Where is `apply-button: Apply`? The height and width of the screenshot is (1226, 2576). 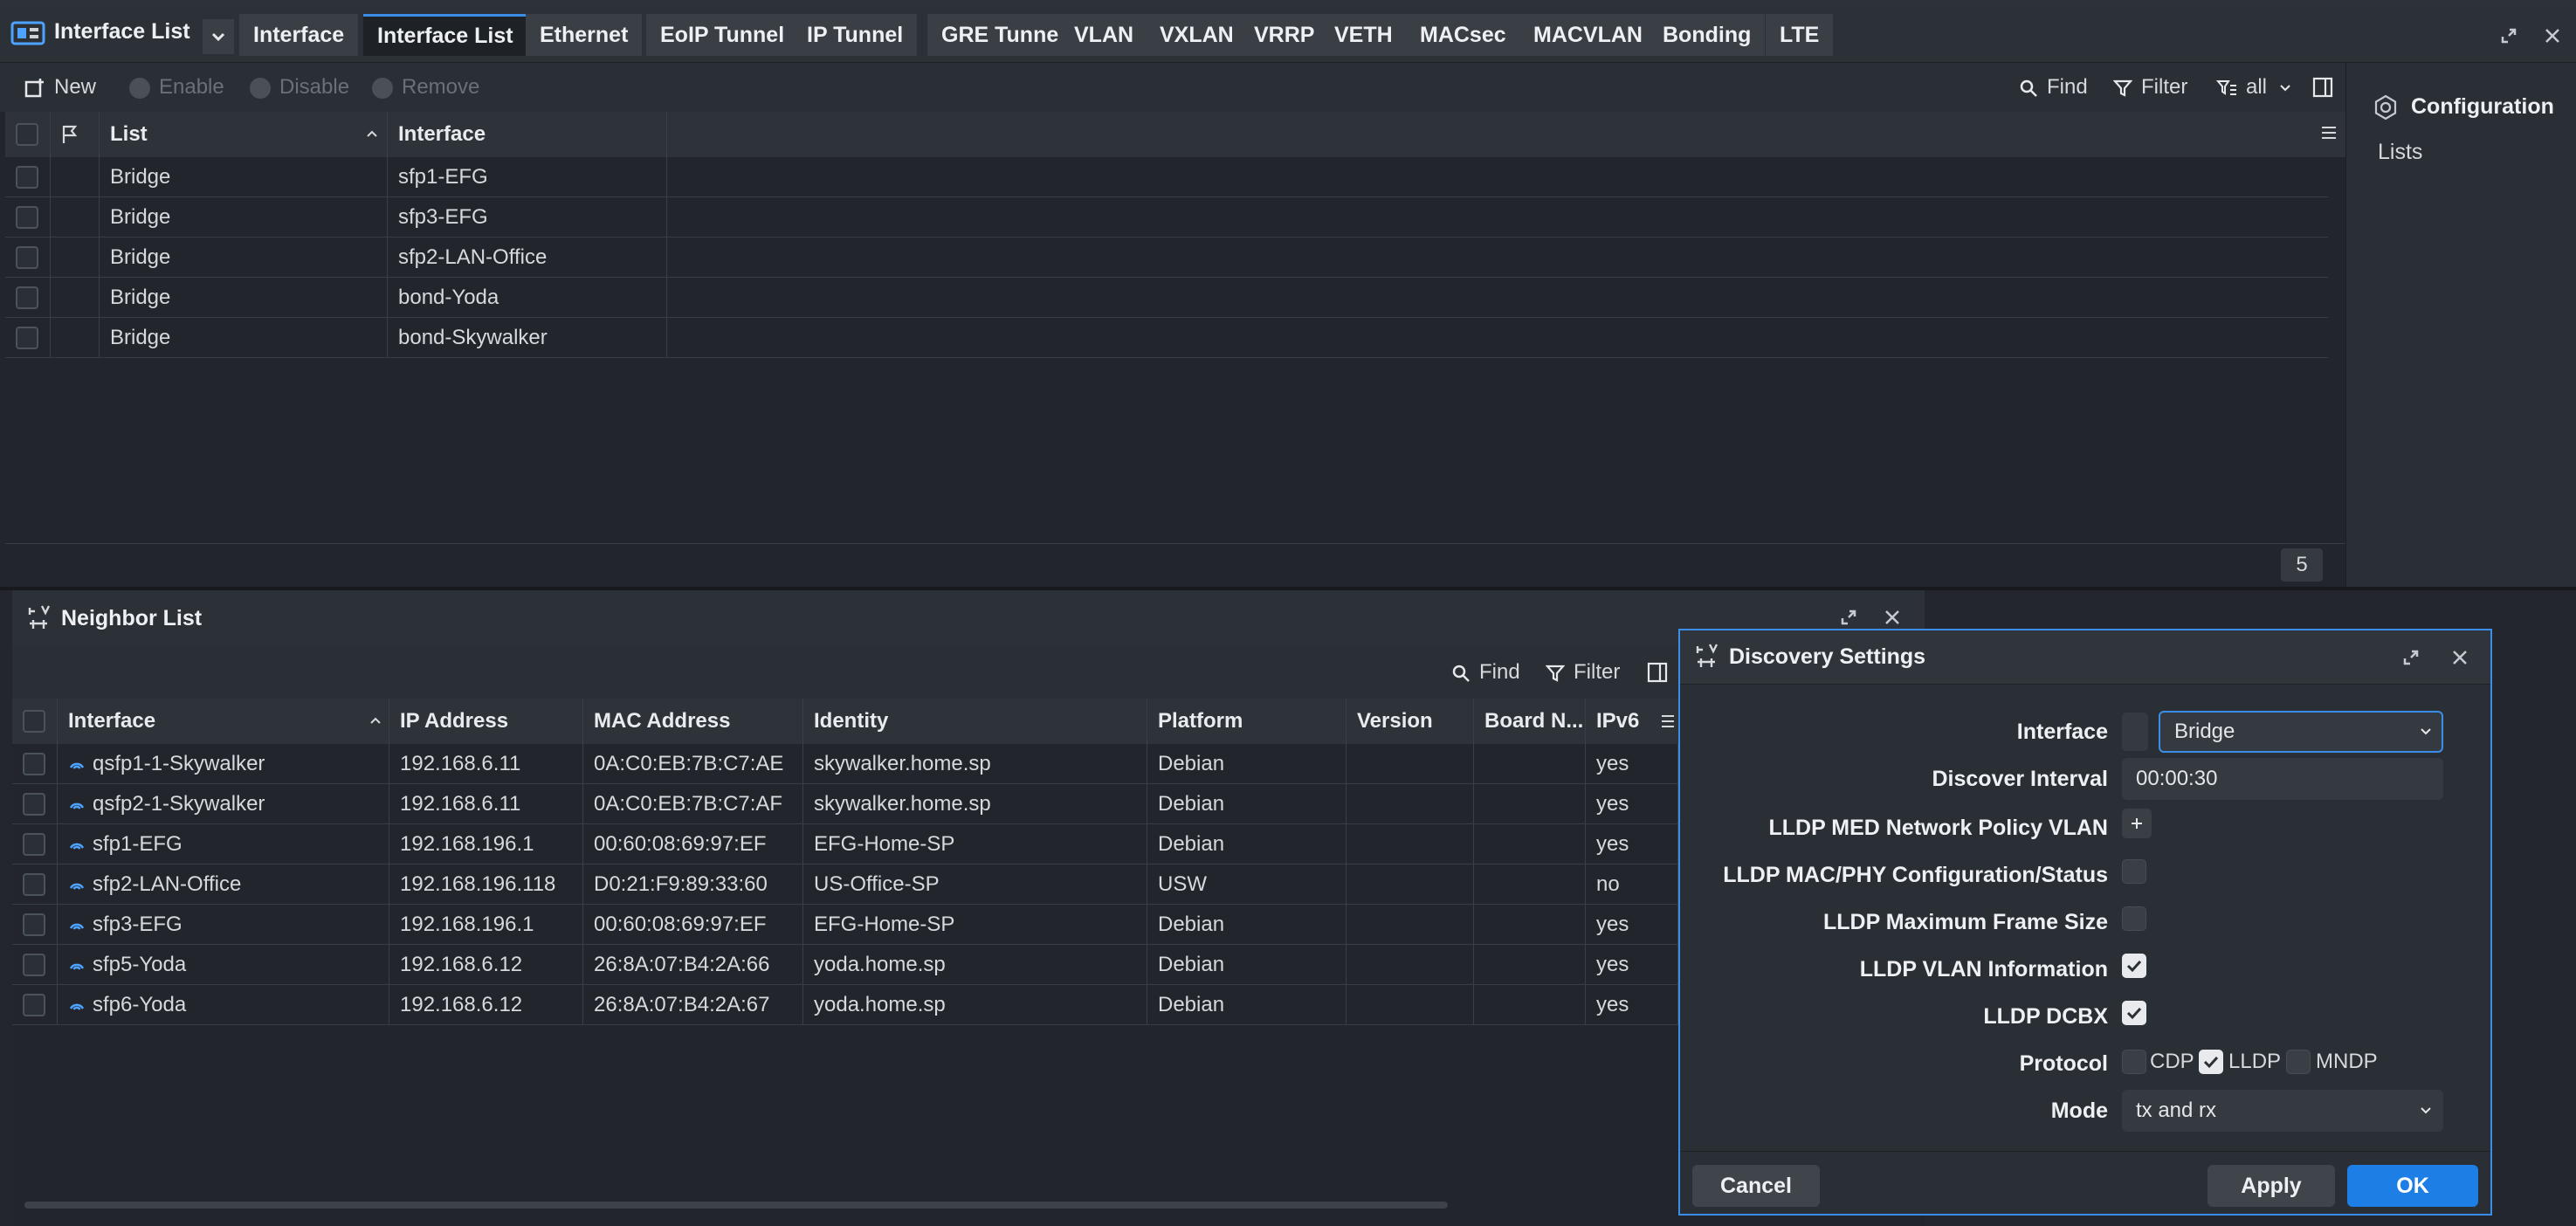 apply-button: Apply is located at coordinates (2271, 1186).